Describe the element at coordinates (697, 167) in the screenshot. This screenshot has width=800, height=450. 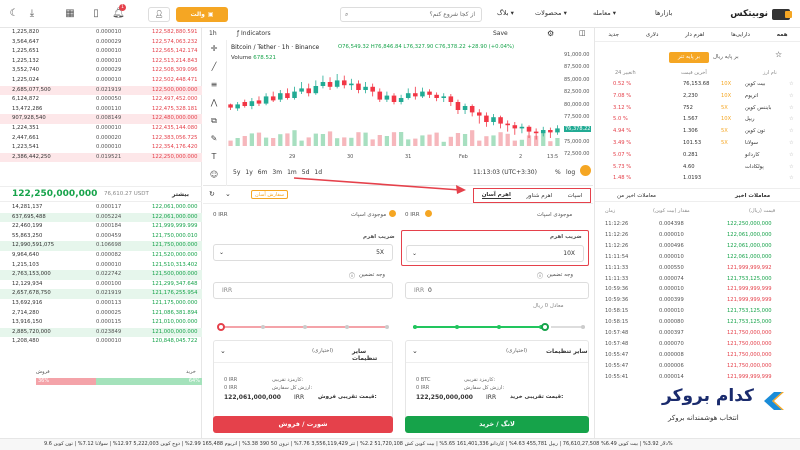
I see `market-row: 5.73 % 4.60 پولکادات ☆` at that location.